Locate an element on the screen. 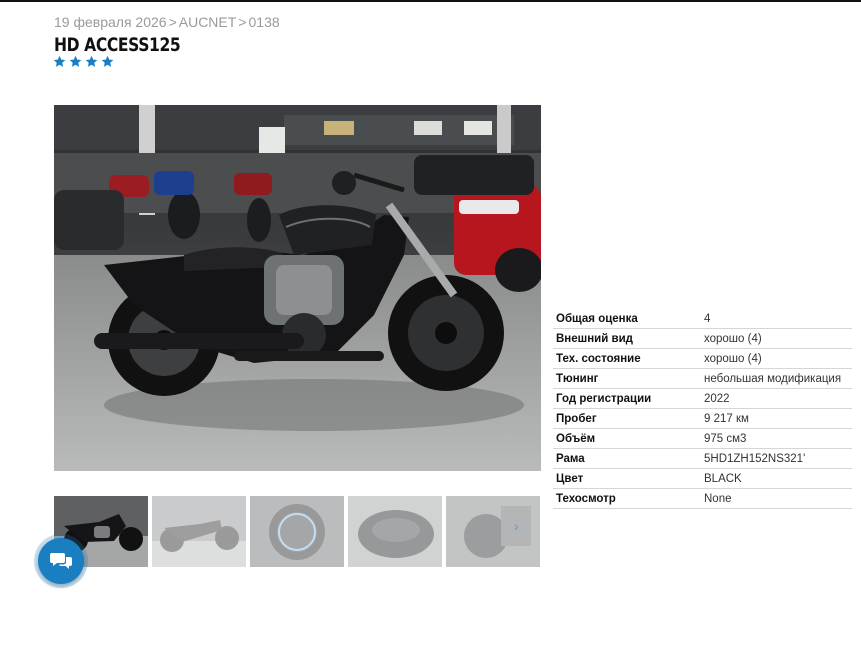 This screenshot has width=861, height=650. spec-label: Объём is located at coordinates (627, 438).